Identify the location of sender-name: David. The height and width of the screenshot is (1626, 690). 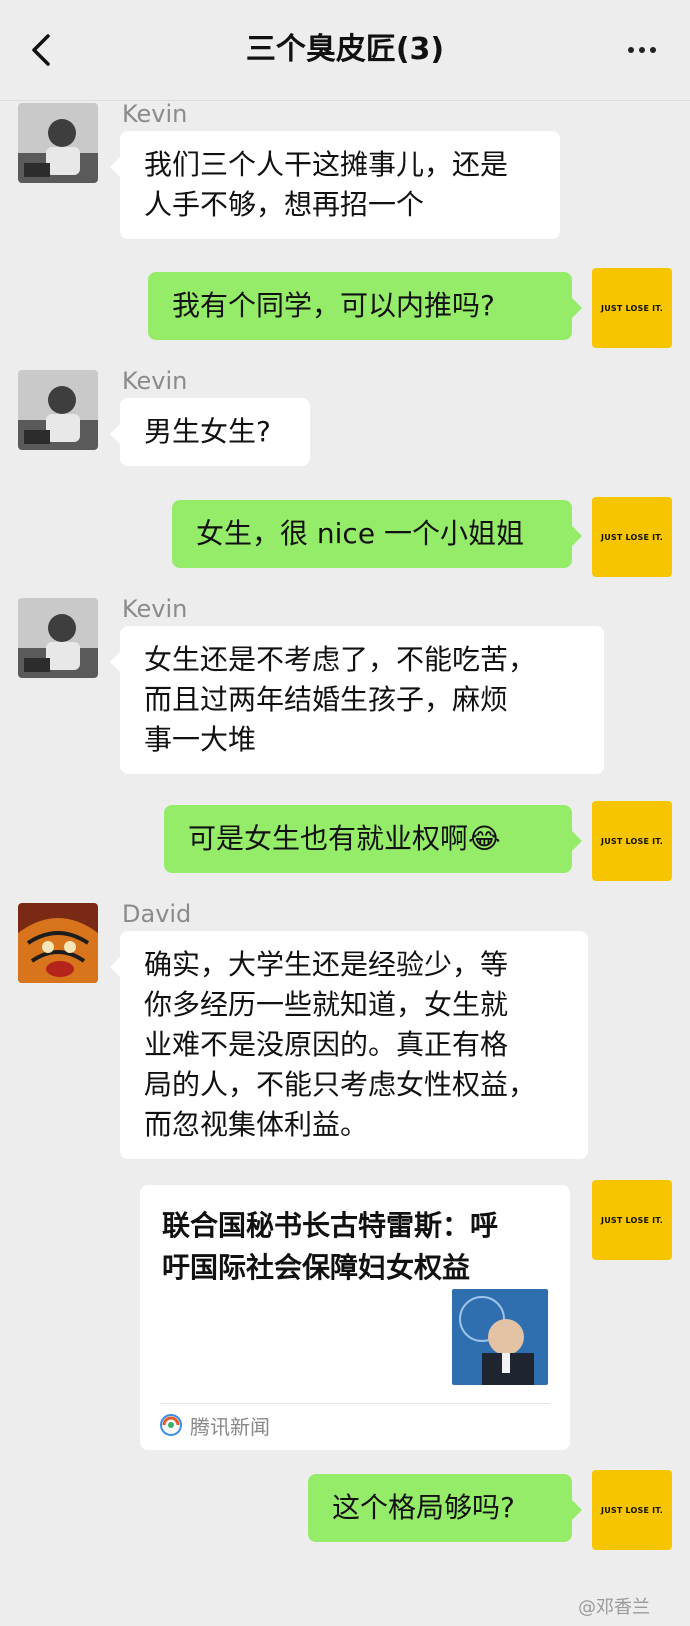
(157, 914).